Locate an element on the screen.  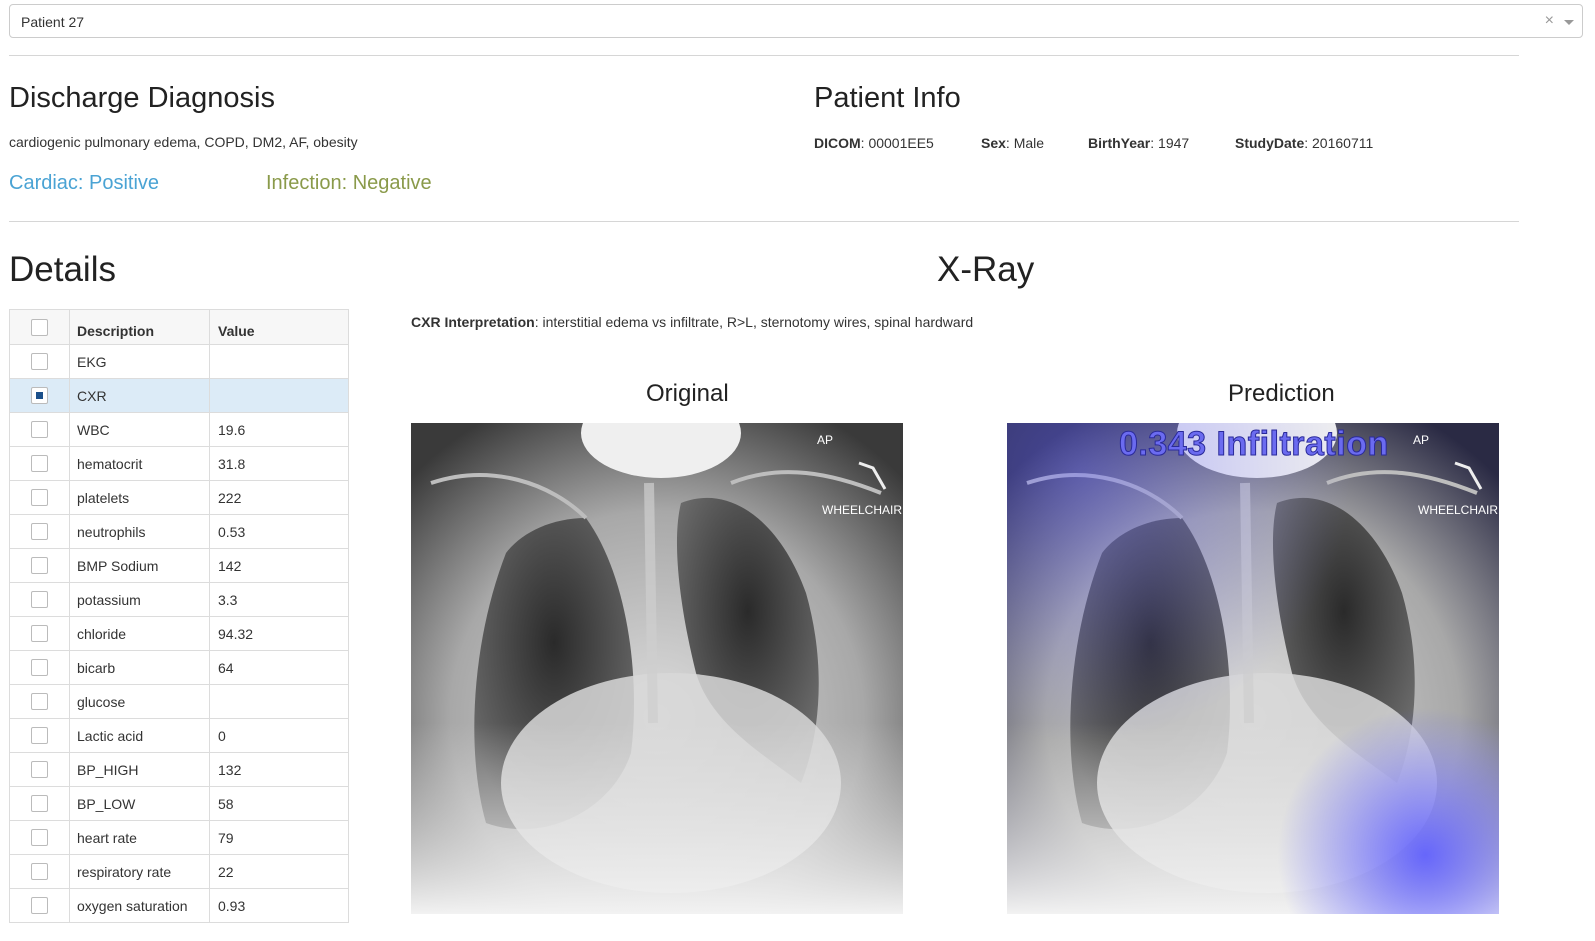
row-description: glucose is located at coordinates (140, 701).